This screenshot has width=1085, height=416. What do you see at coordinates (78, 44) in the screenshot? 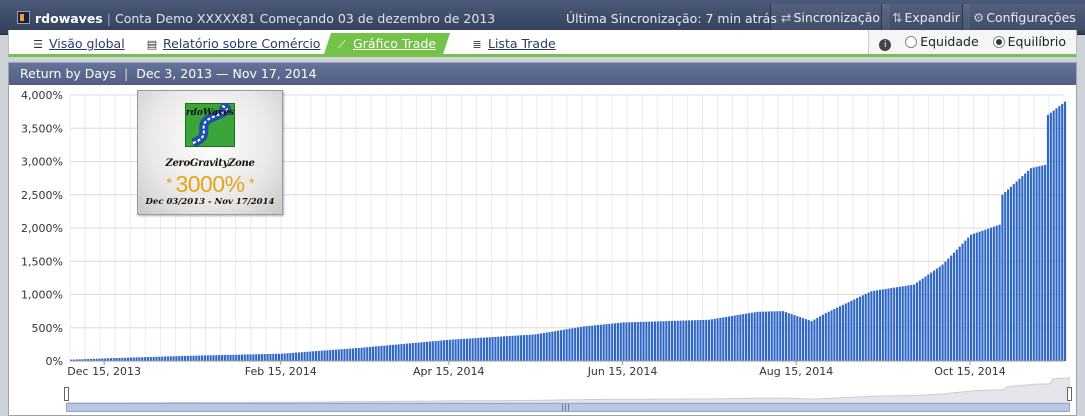
I see `tab-overview: ☰ Visão global` at bounding box center [78, 44].